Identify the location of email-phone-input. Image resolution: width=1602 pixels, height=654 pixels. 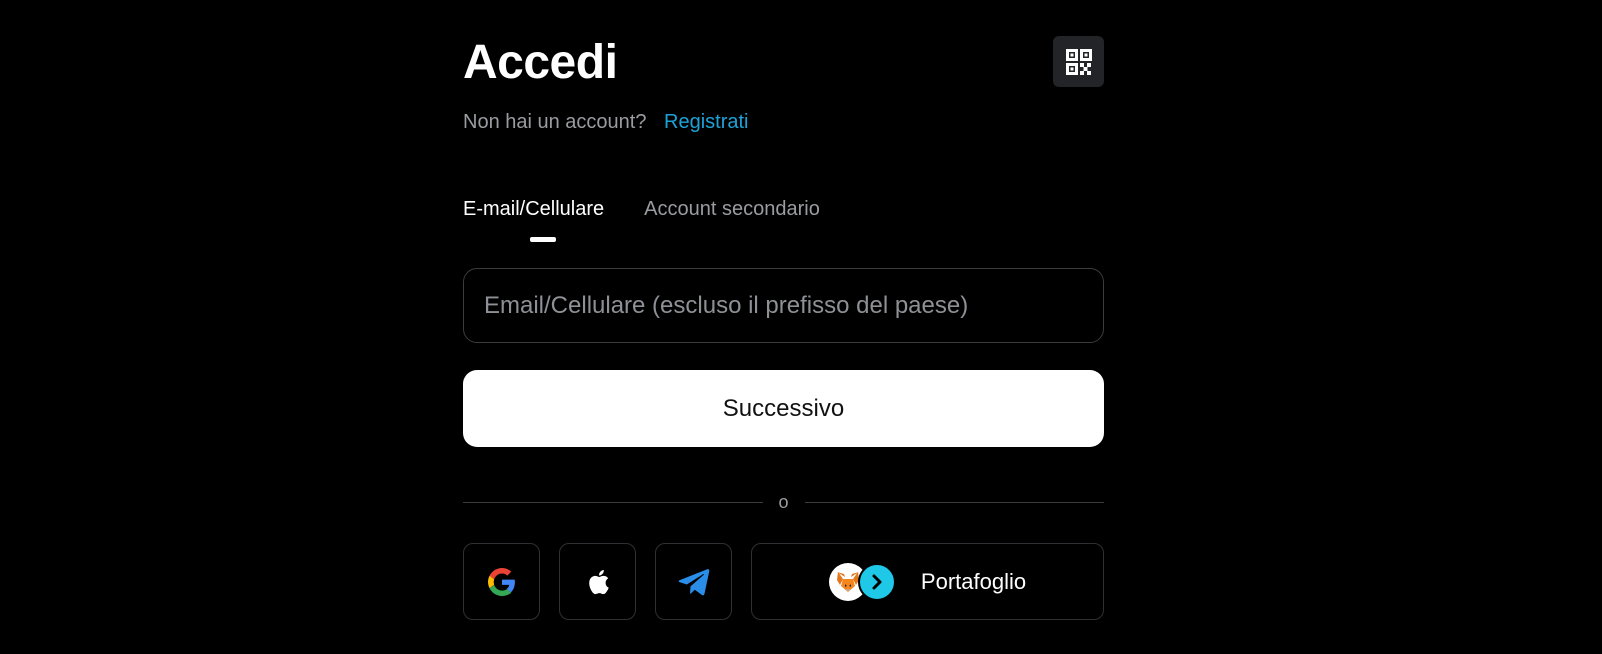
(783, 305).